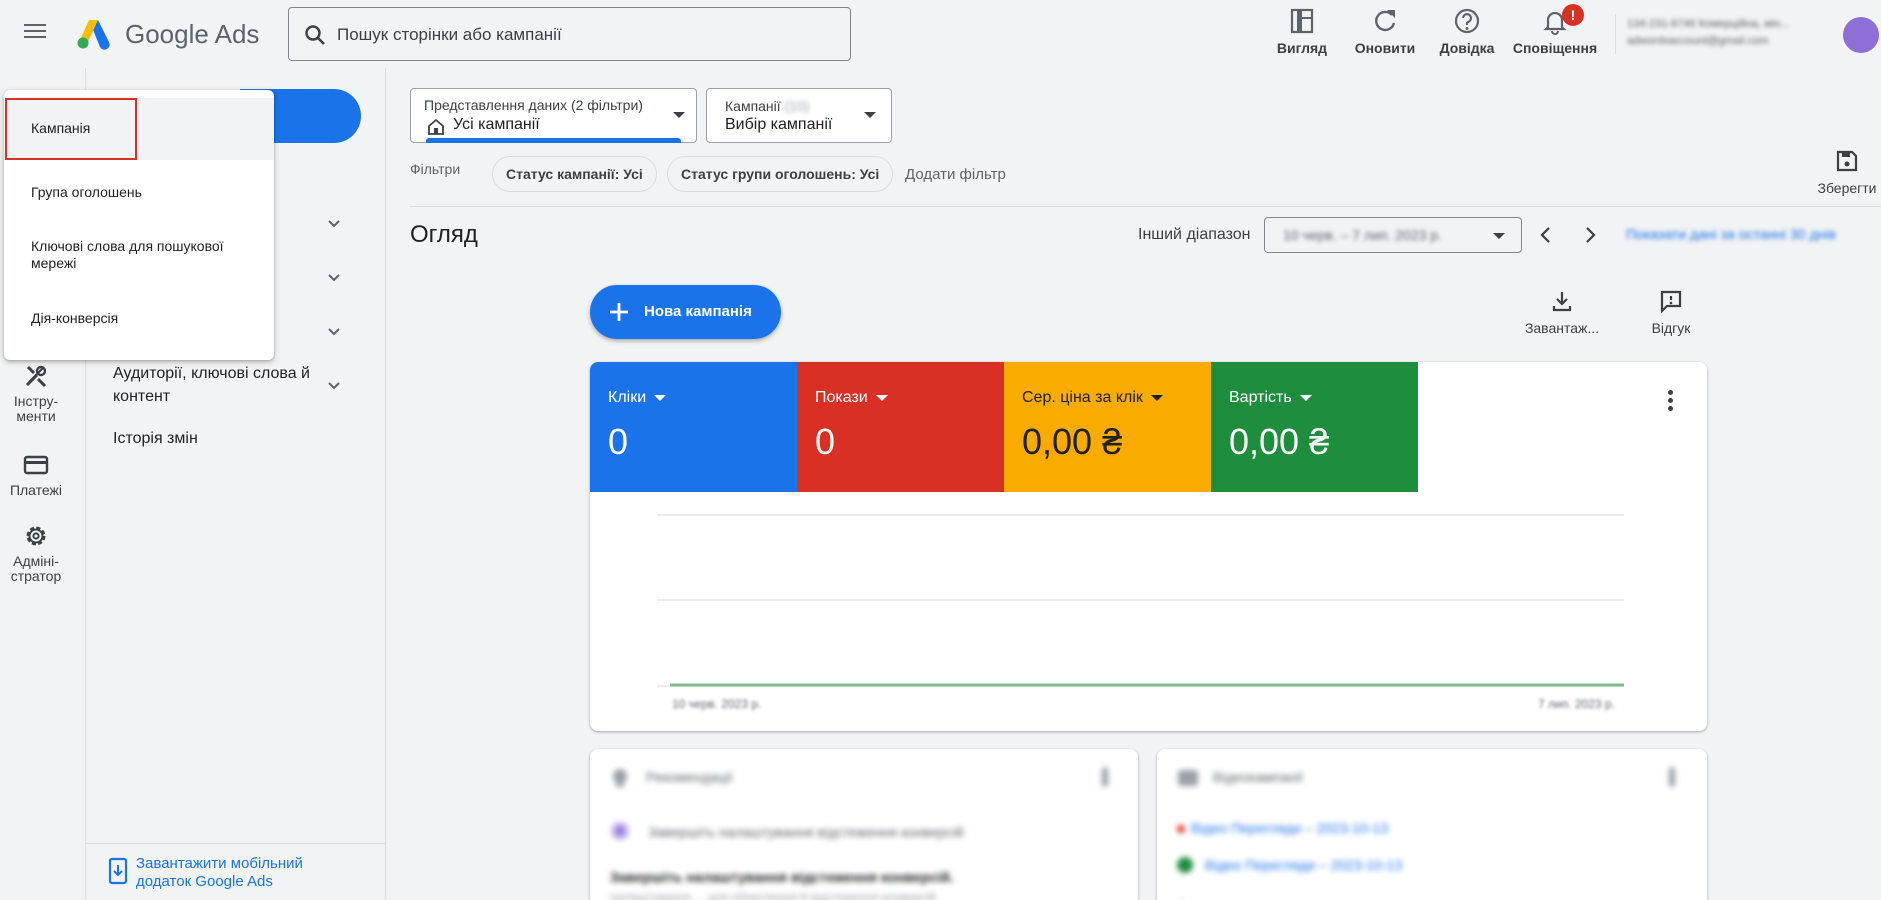 Image resolution: width=1881 pixels, height=900 pixels. What do you see at coordinates (693, 427) in the screenshot?
I see `metric-clicks: Кліки 0` at bounding box center [693, 427].